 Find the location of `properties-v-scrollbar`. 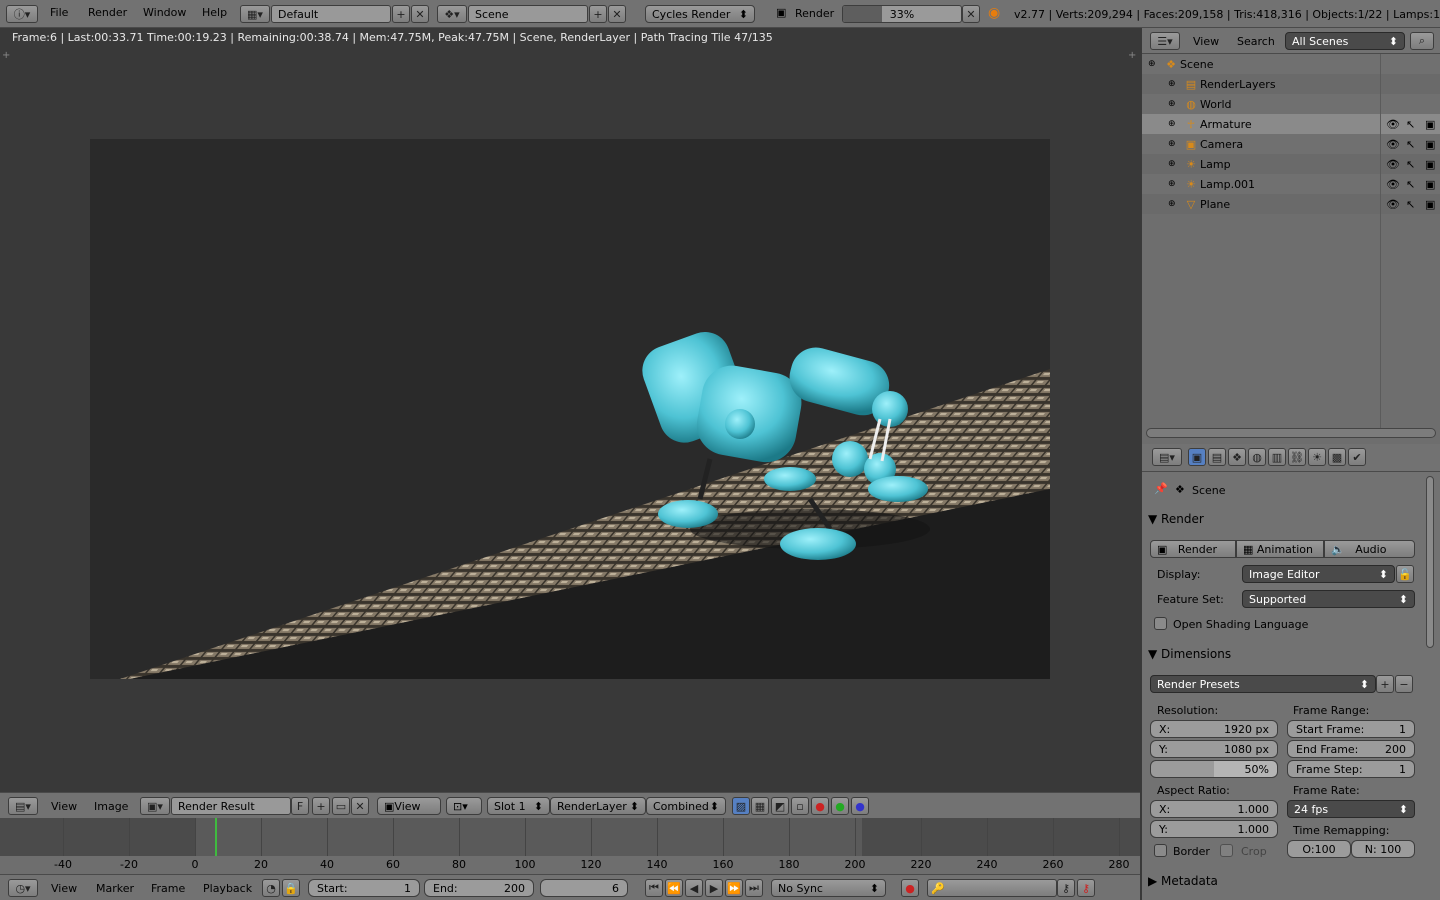

properties-v-scrollbar is located at coordinates (1430, 562).